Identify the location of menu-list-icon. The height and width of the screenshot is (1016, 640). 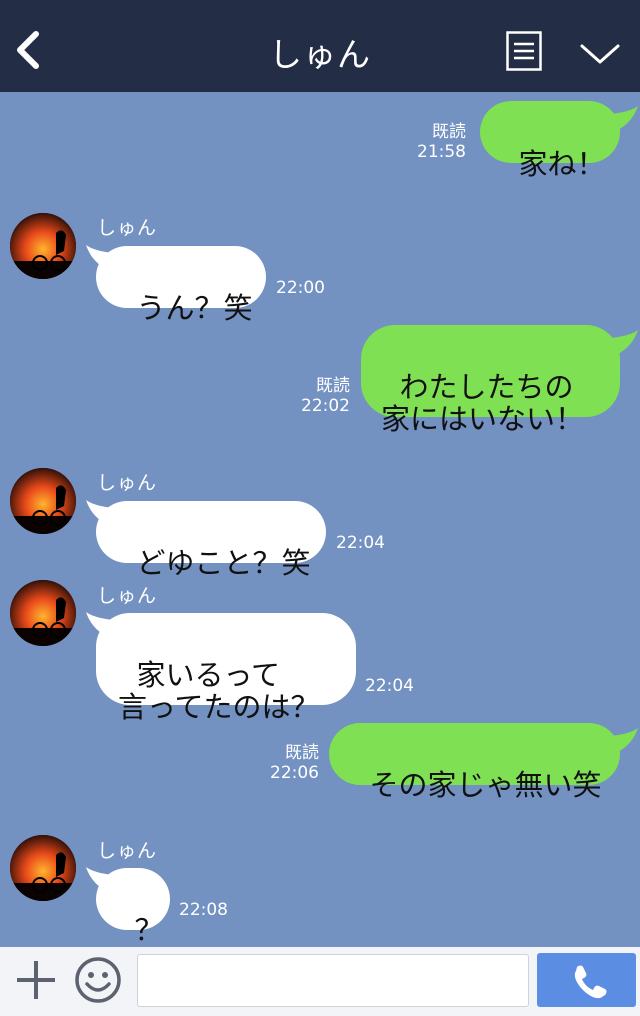
(524, 51).